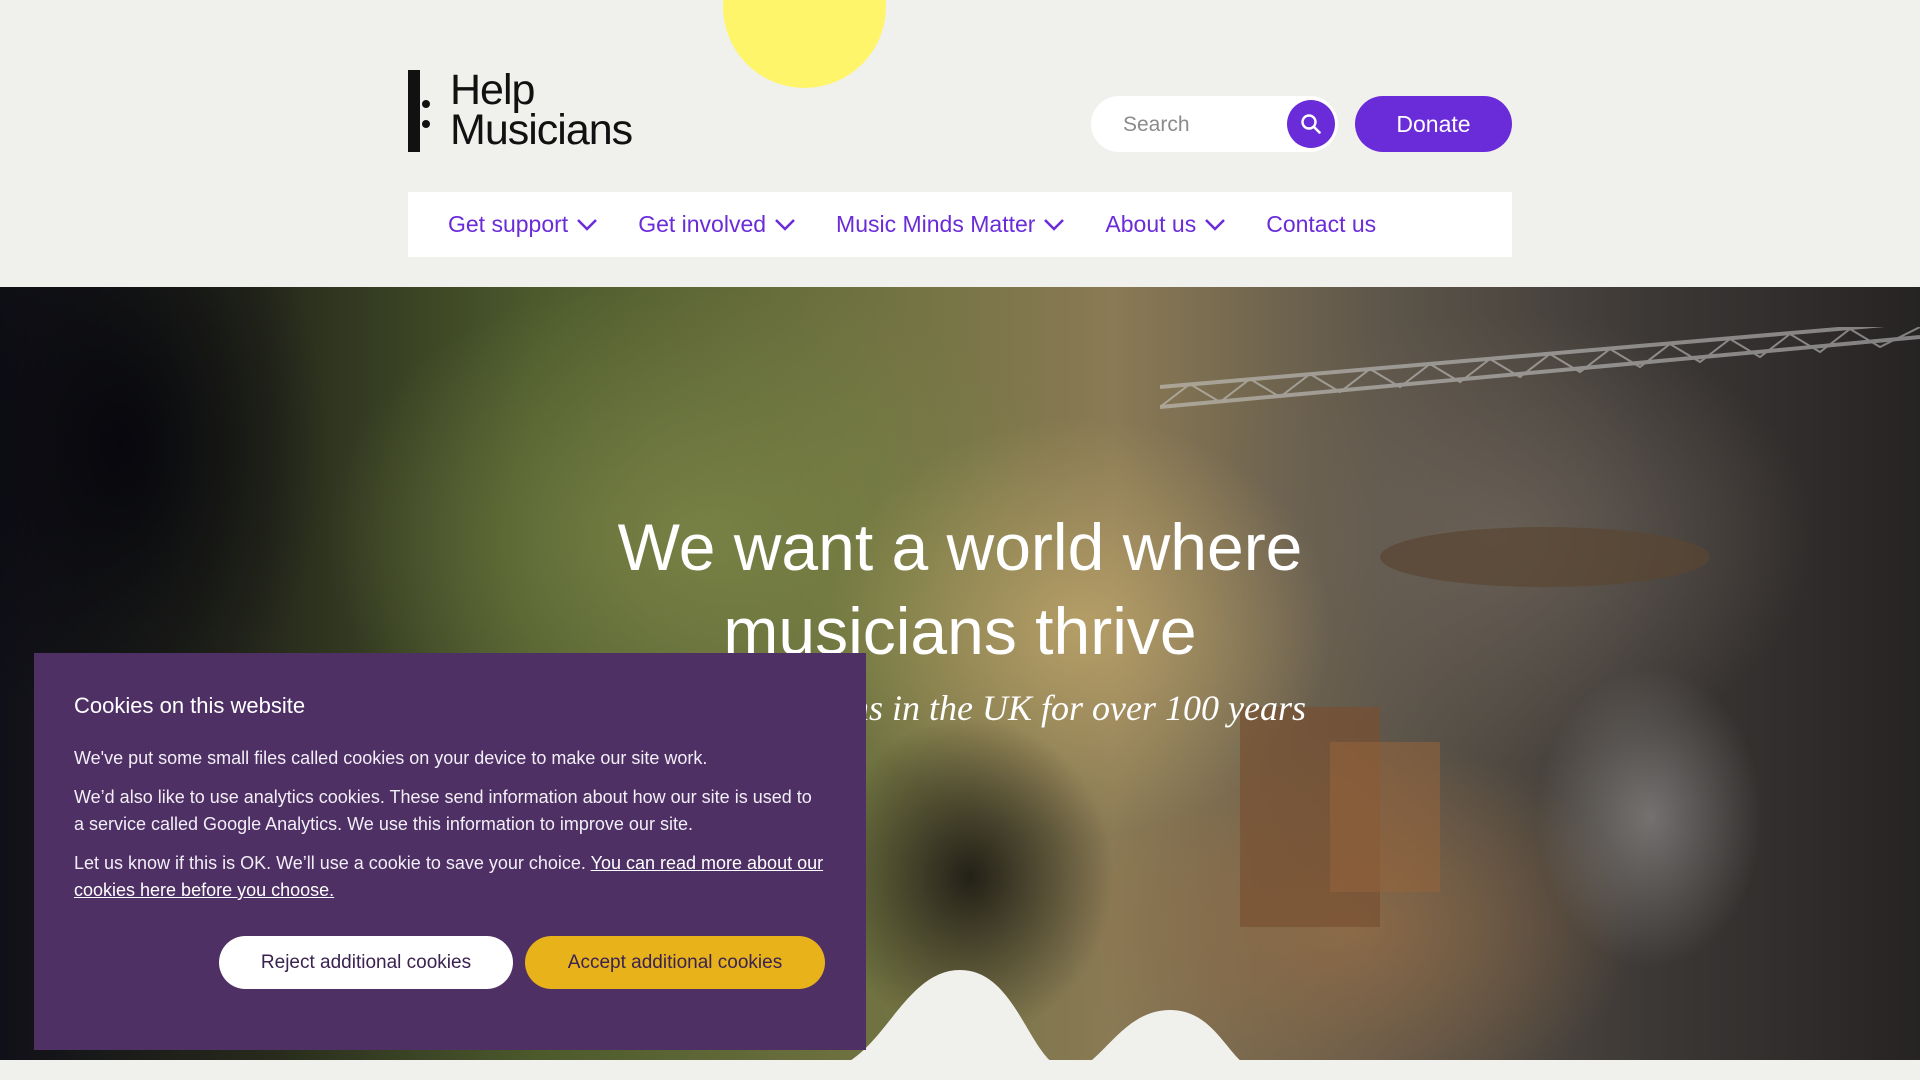  Describe the element at coordinates (960, 1070) in the screenshot. I see `page-bottom-strip` at that location.